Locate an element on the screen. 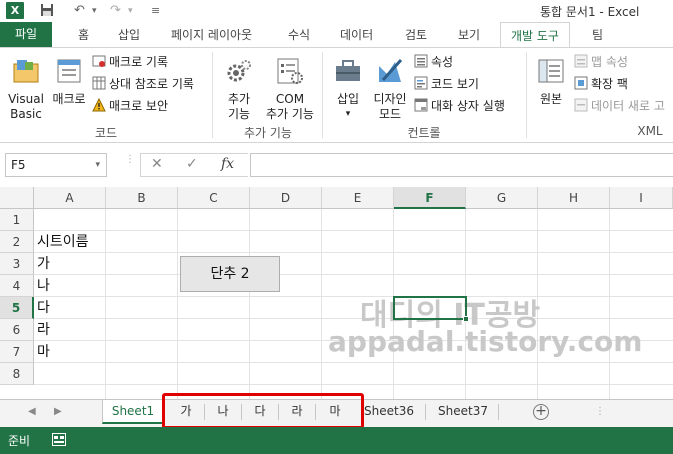 This screenshot has width=673, height=454. tab-page-layout: 페이지 레이아웃 is located at coordinates (211, 34).